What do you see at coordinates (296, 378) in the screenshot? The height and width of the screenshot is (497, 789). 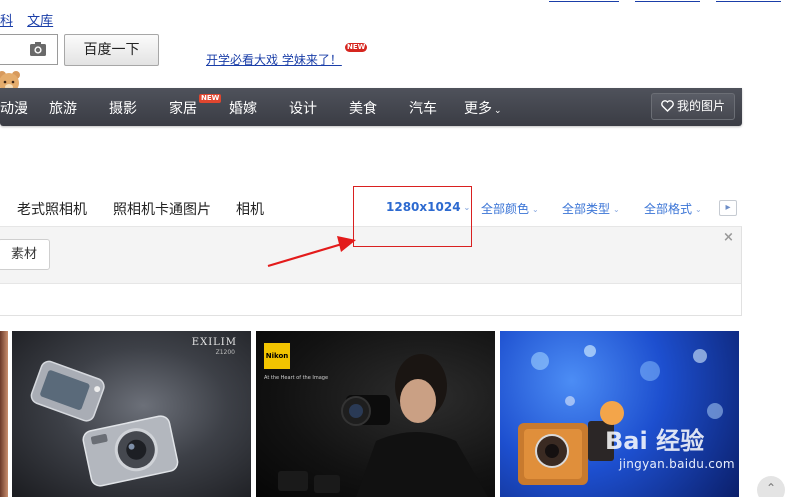 I see `nikon-tagline: At the Heart of the Image` at bounding box center [296, 378].